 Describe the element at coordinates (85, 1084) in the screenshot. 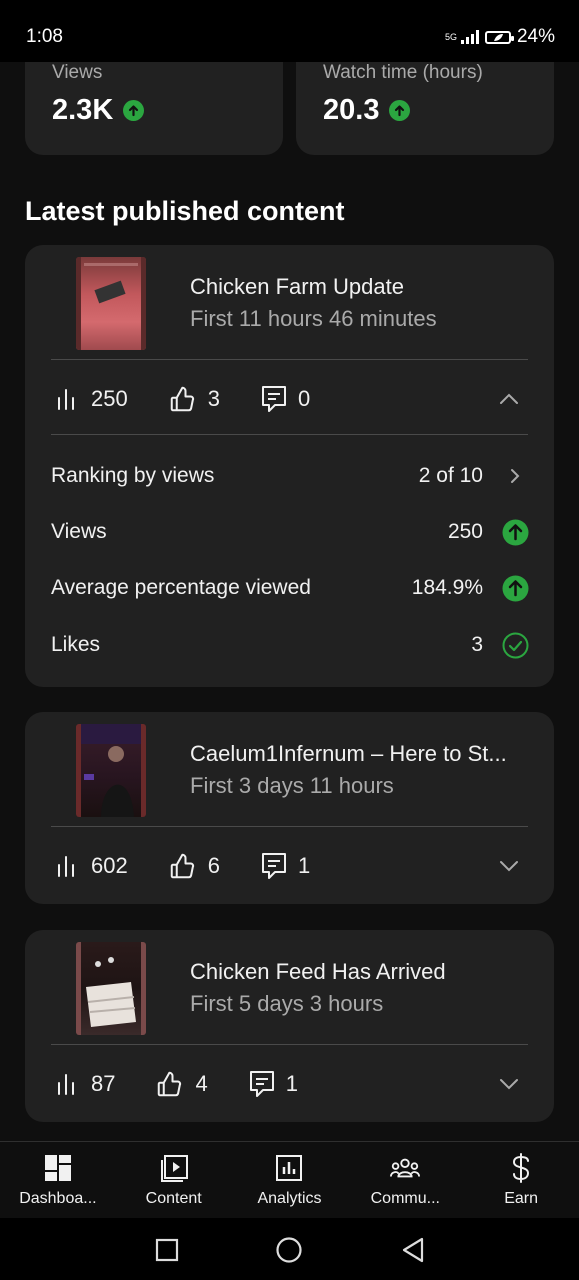

I see `views-metric: 87` at that location.